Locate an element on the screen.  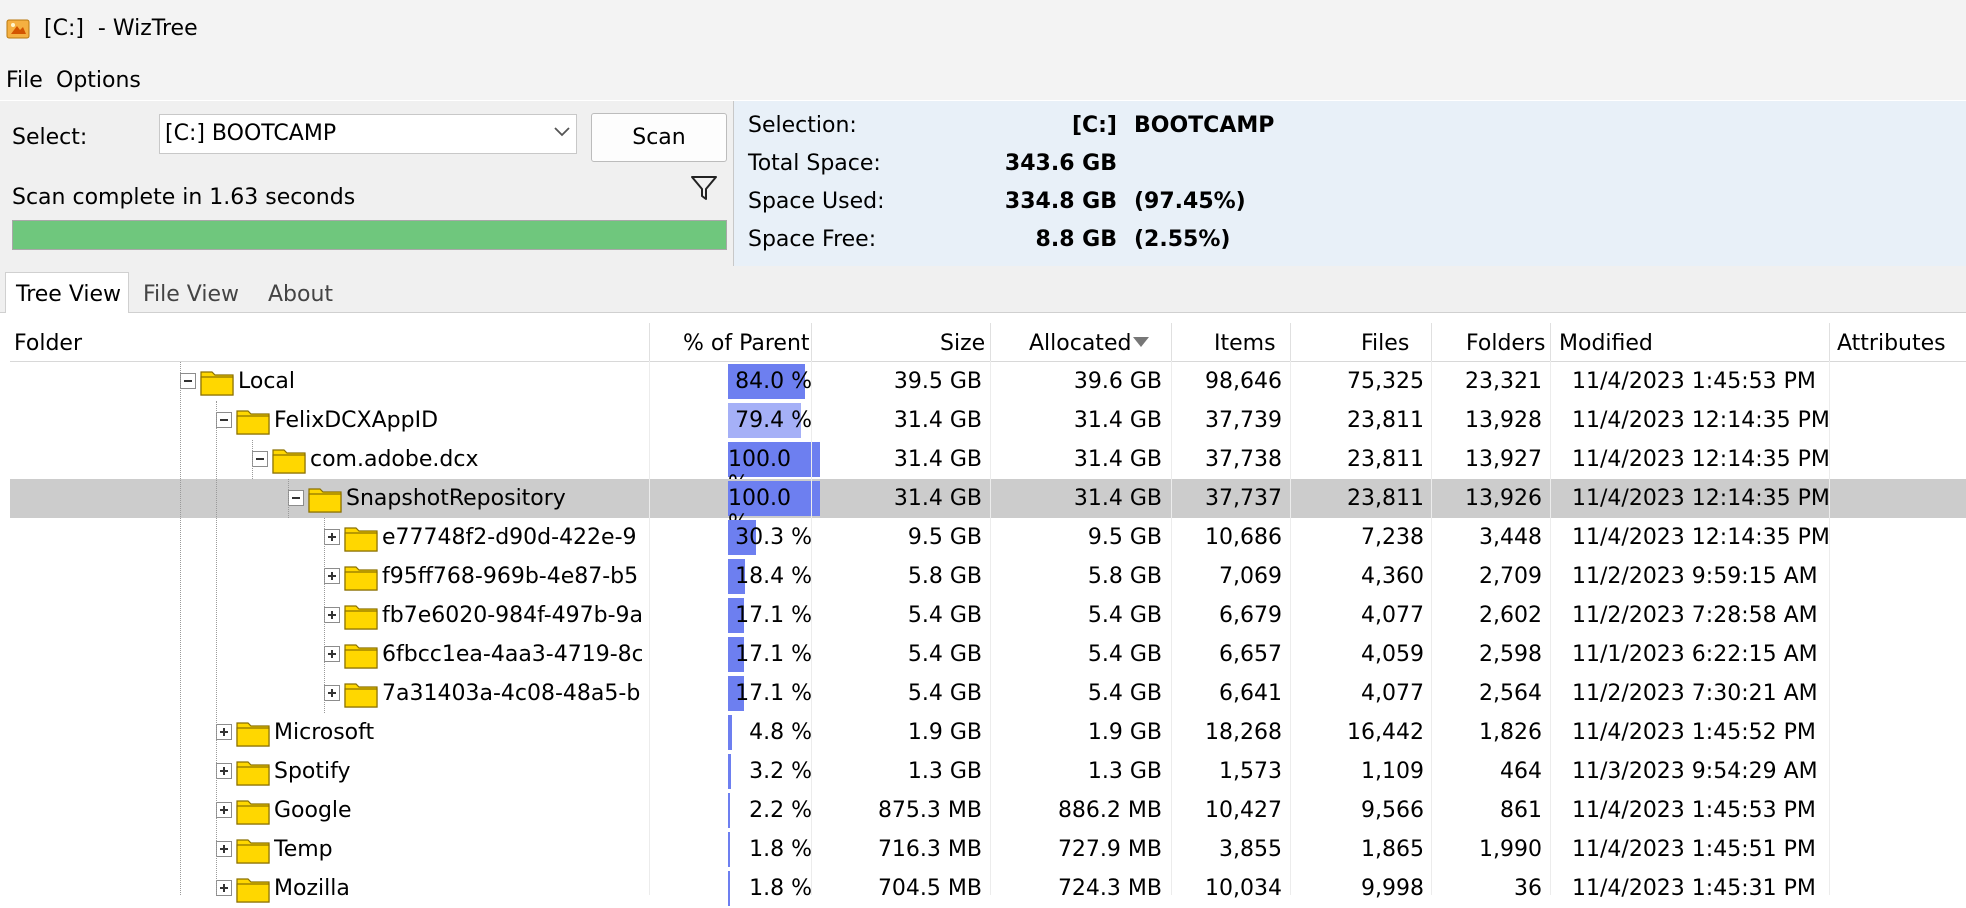
menu-options: Options is located at coordinates (98, 80).